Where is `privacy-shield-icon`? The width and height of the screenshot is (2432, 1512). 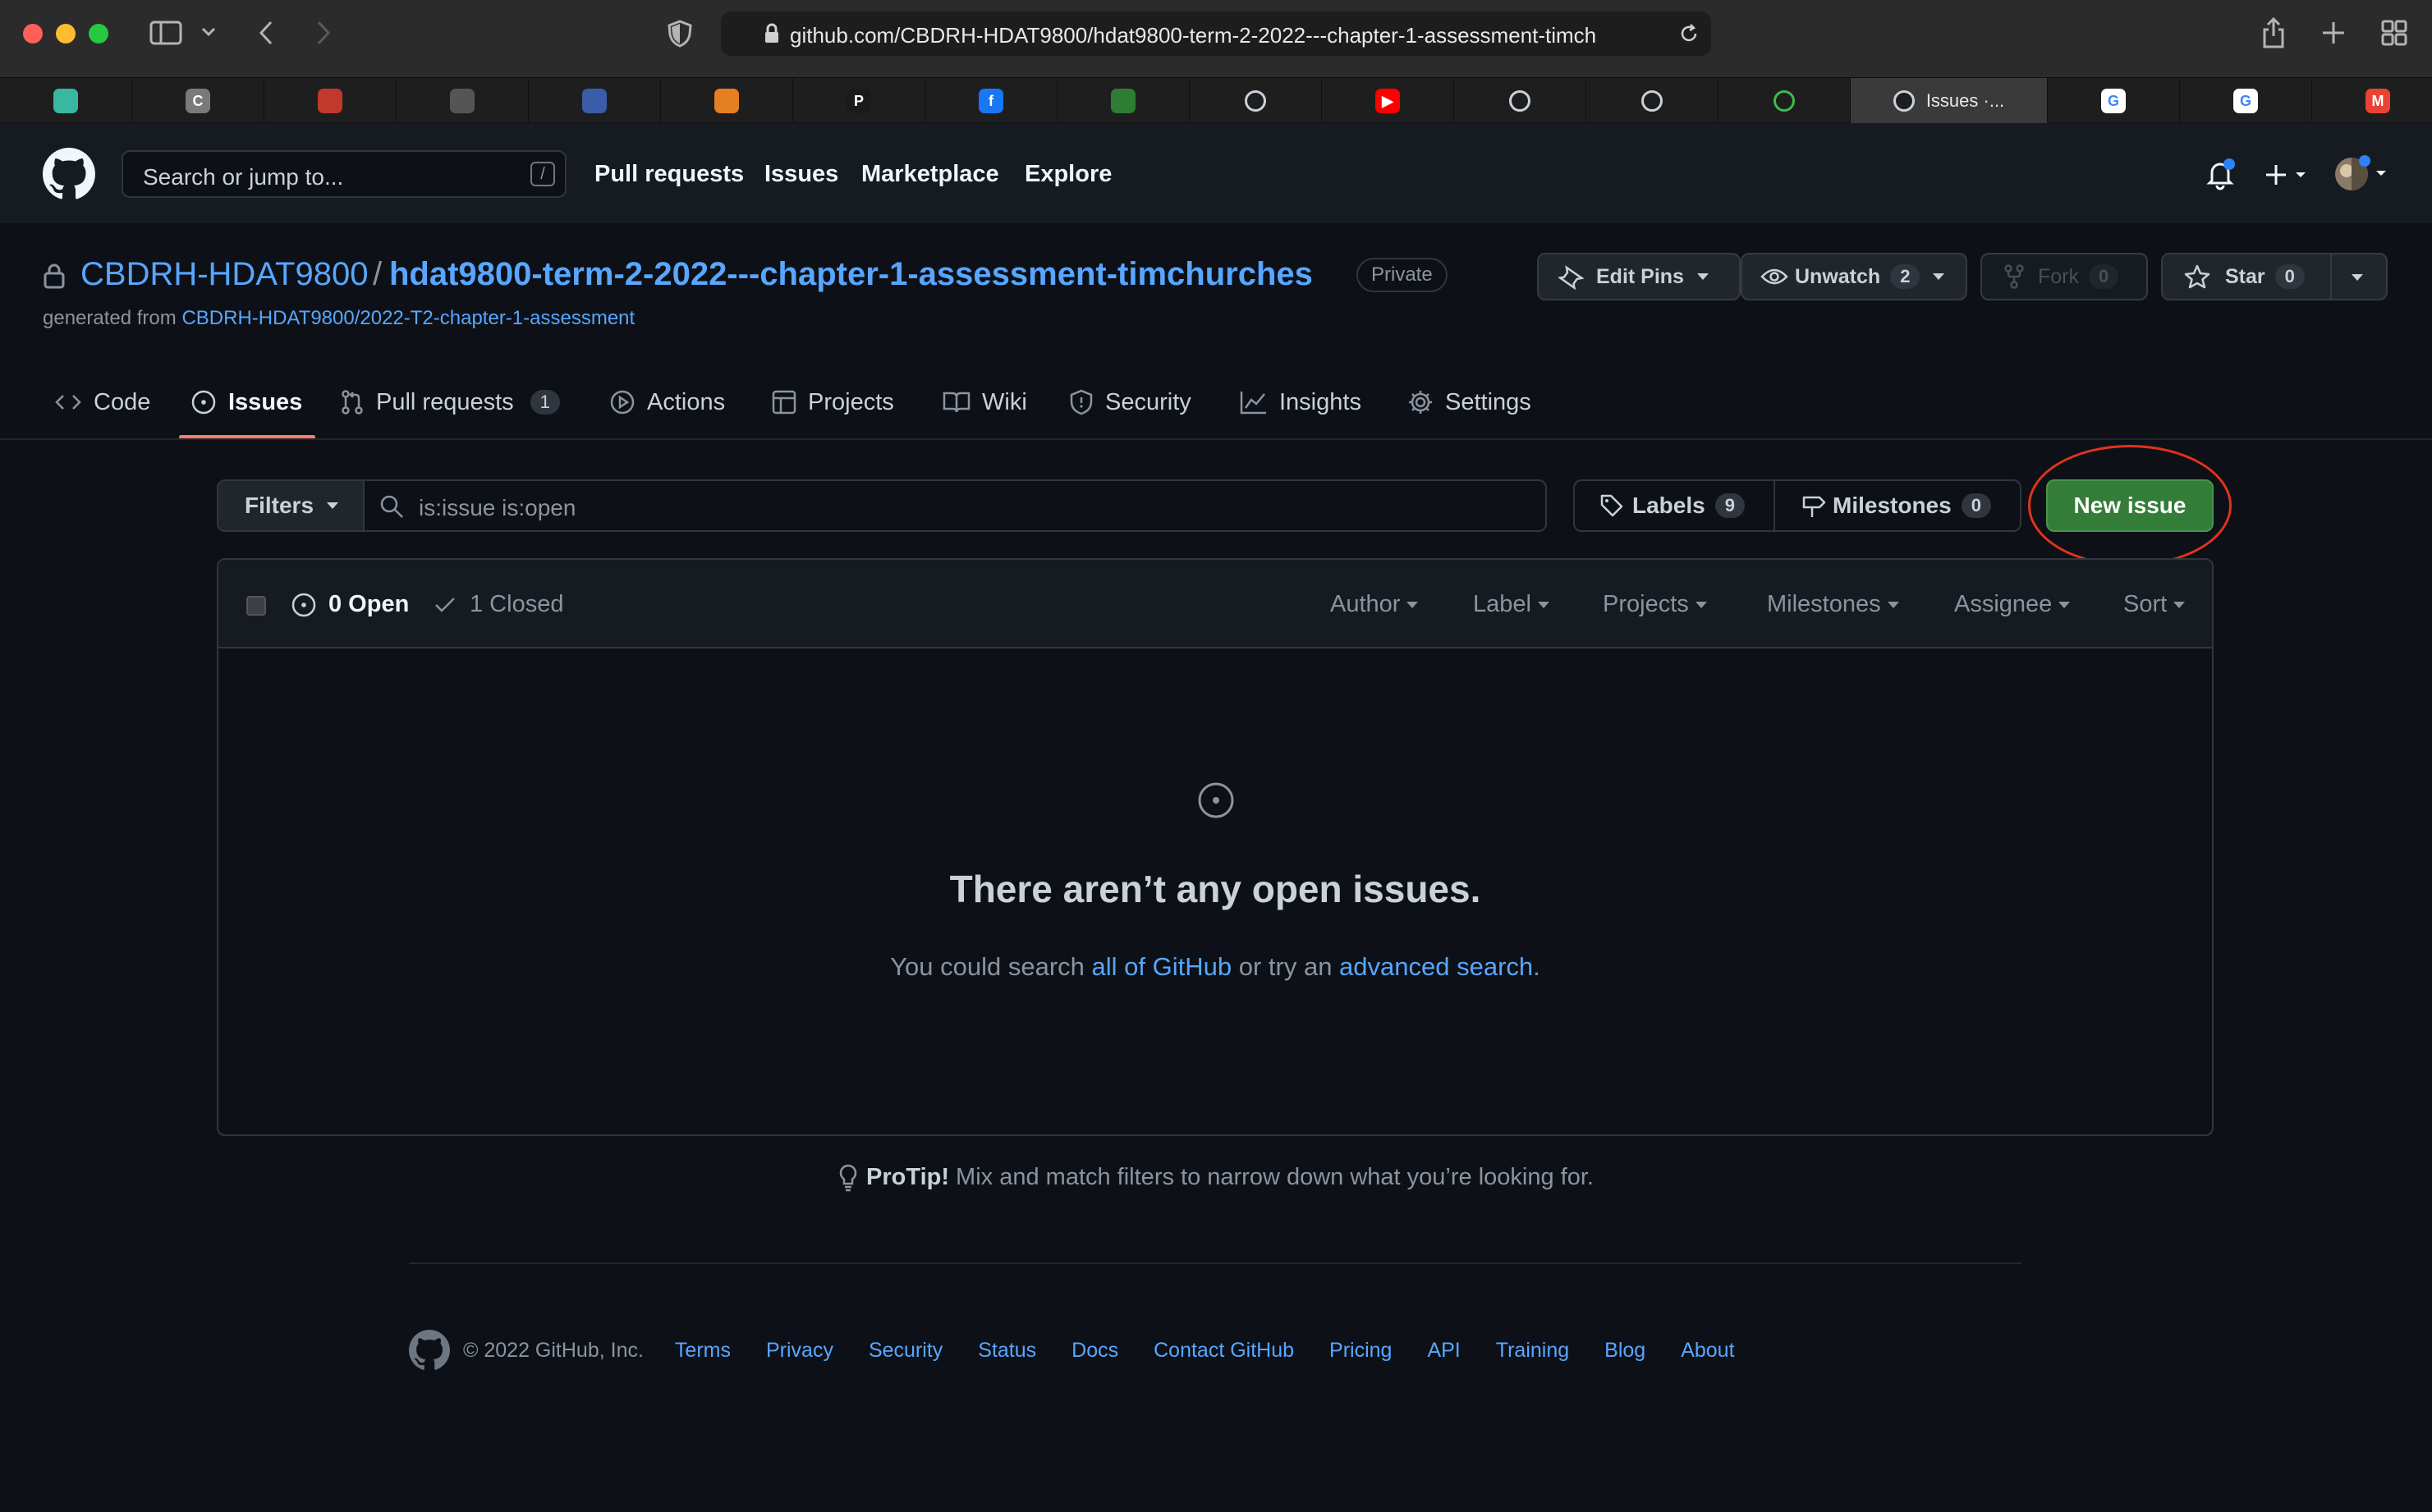
privacy-shield-icon is located at coordinates (680, 34).